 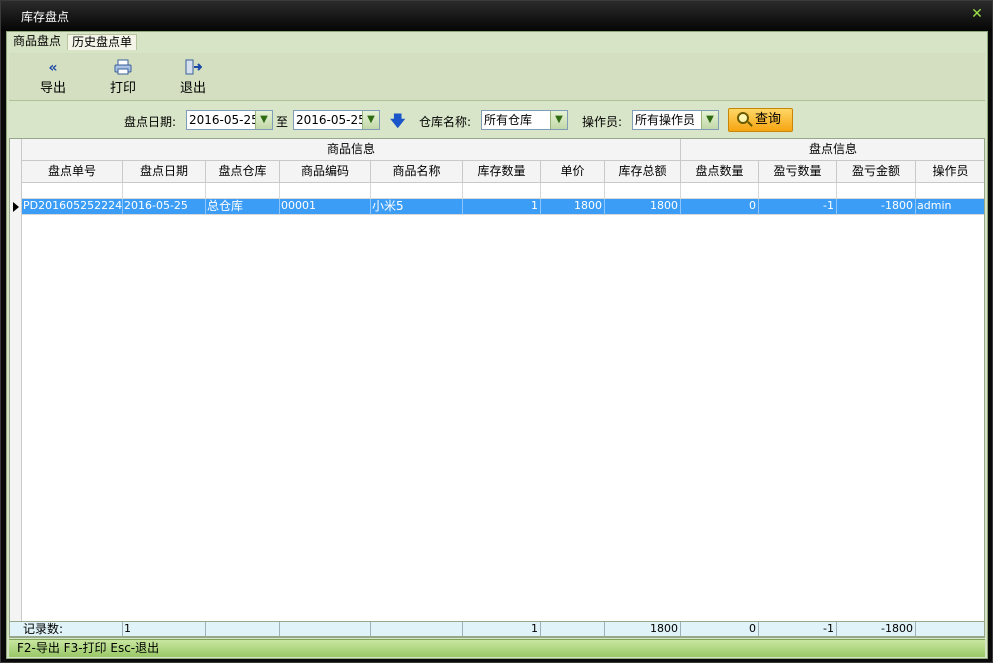 What do you see at coordinates (193, 77) in the screenshot?
I see `exit-button: 退出` at bounding box center [193, 77].